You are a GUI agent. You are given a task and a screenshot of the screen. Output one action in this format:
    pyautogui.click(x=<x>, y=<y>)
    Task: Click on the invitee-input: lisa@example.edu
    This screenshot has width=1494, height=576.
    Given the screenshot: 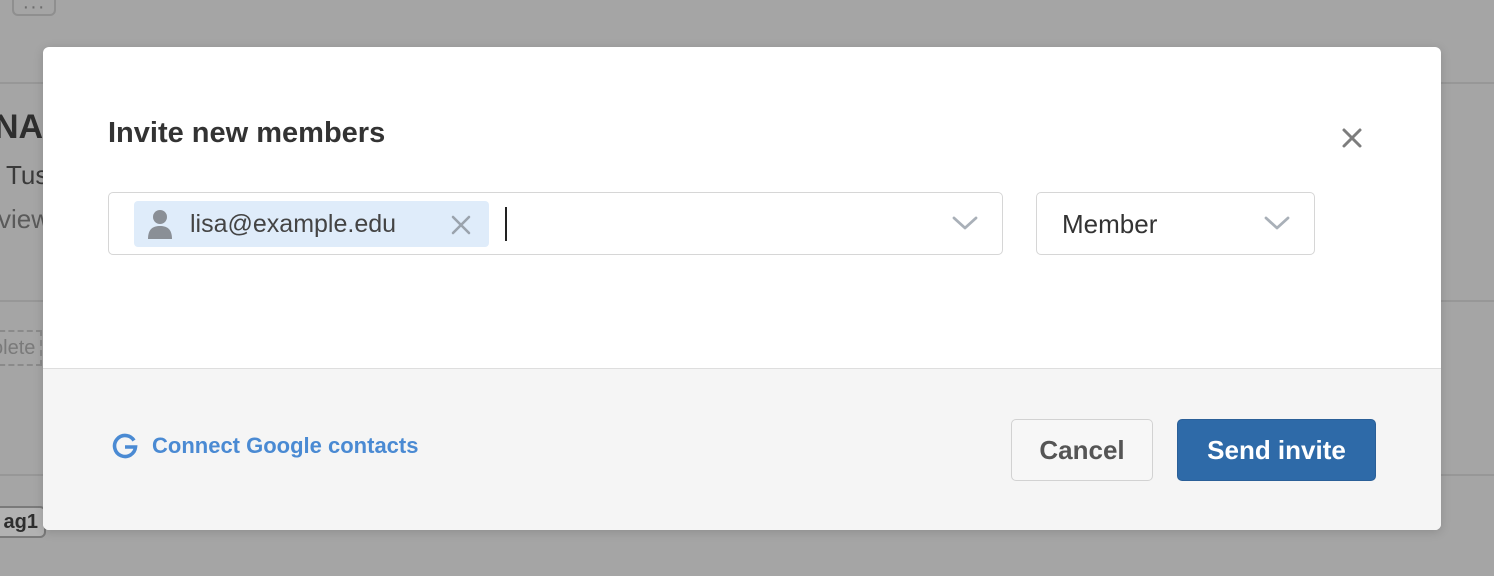 What is the action you would take?
    pyautogui.click(x=555, y=223)
    